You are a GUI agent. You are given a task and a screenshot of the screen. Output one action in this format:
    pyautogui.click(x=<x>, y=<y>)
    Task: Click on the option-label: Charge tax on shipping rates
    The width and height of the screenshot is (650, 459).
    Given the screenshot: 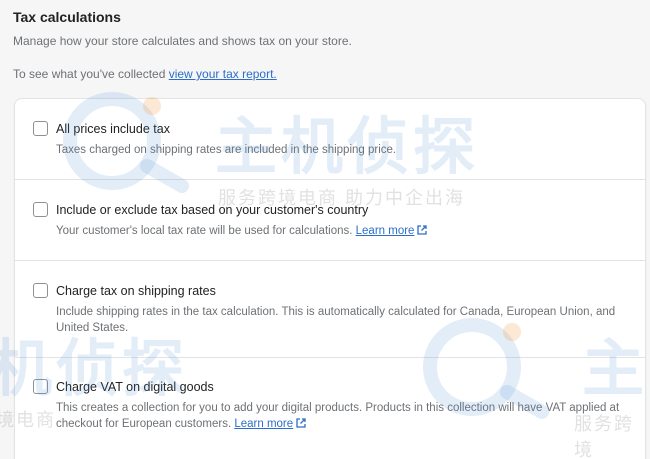 What is the action you would take?
    pyautogui.click(x=136, y=291)
    